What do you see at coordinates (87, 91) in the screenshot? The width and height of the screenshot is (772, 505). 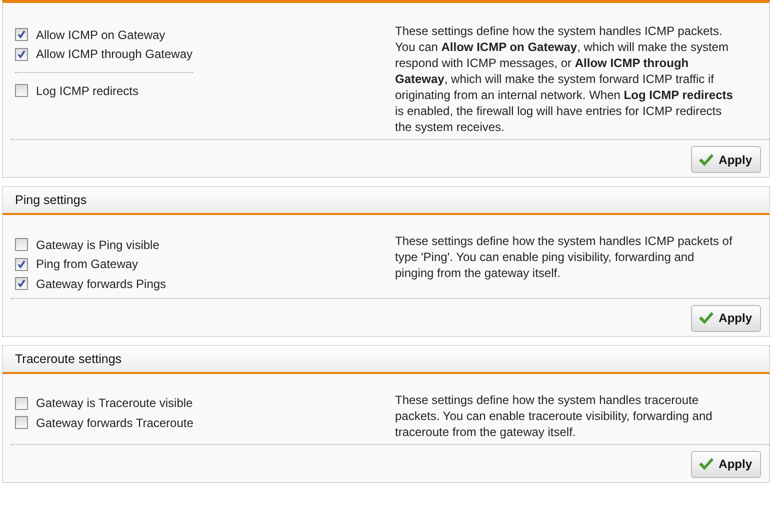 I see `checkbox-label: Log ICMP redirects` at bounding box center [87, 91].